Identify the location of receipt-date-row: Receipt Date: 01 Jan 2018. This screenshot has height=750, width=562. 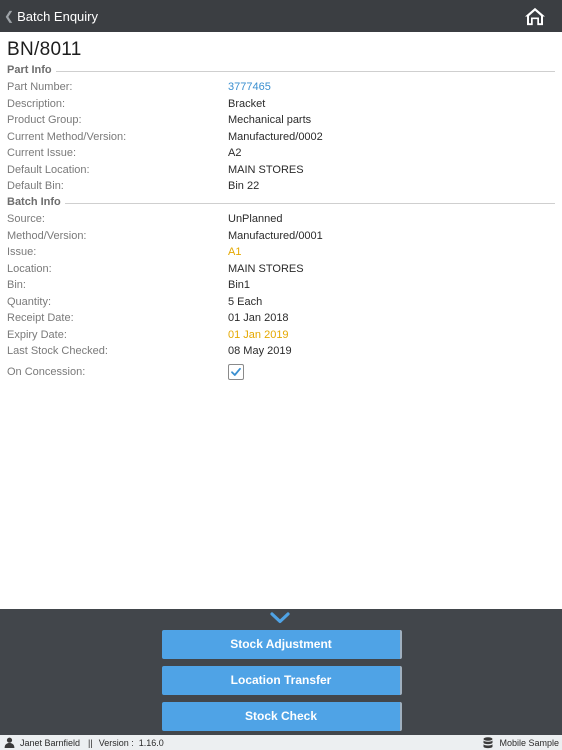
(277, 320).